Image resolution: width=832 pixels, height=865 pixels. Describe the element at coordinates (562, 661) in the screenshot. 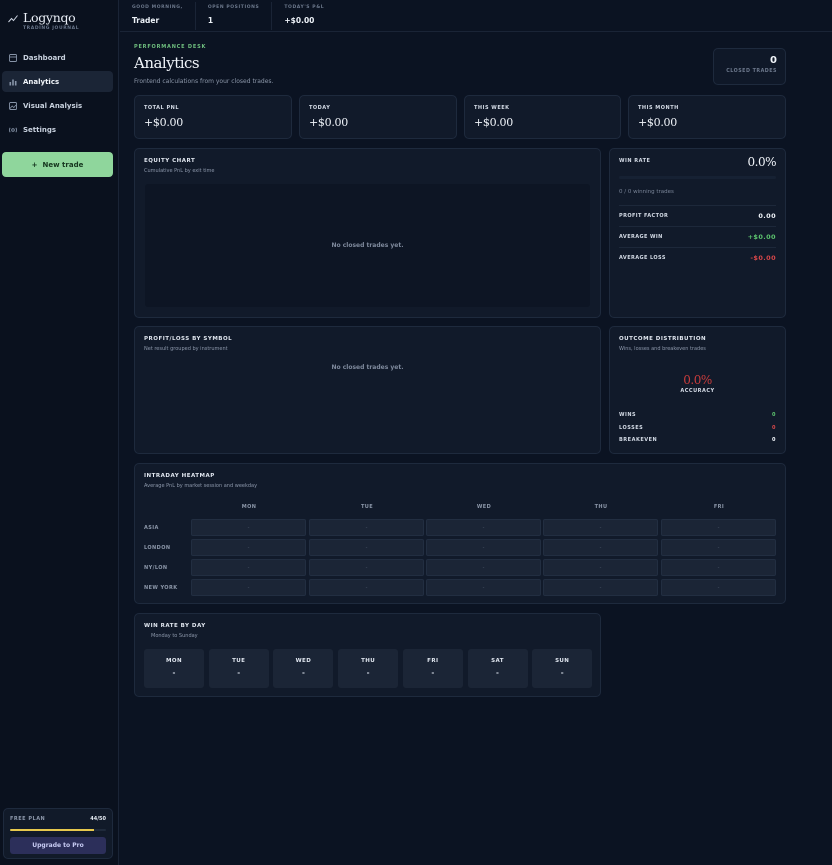

I see `day-name: SUN` at that location.